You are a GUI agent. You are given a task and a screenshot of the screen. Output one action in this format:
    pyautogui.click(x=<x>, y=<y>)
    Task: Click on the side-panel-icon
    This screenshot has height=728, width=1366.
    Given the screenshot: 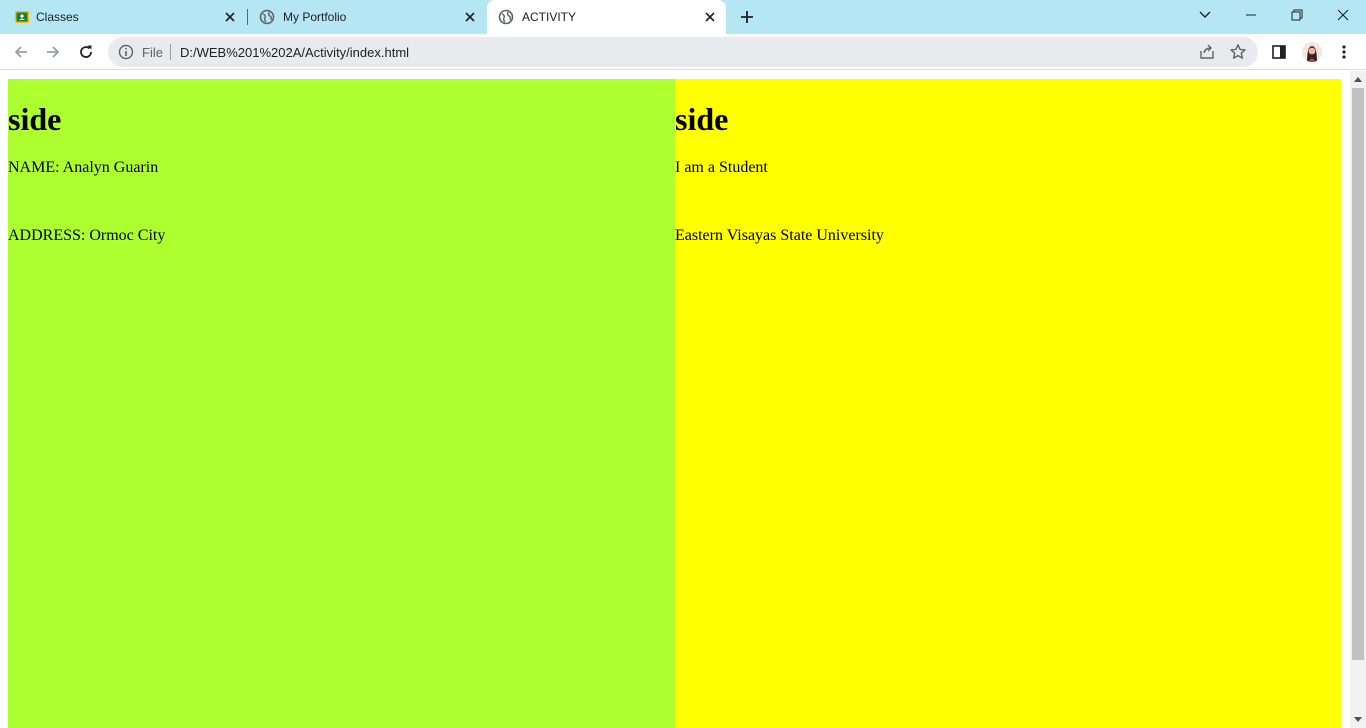 What is the action you would take?
    pyautogui.click(x=1279, y=52)
    